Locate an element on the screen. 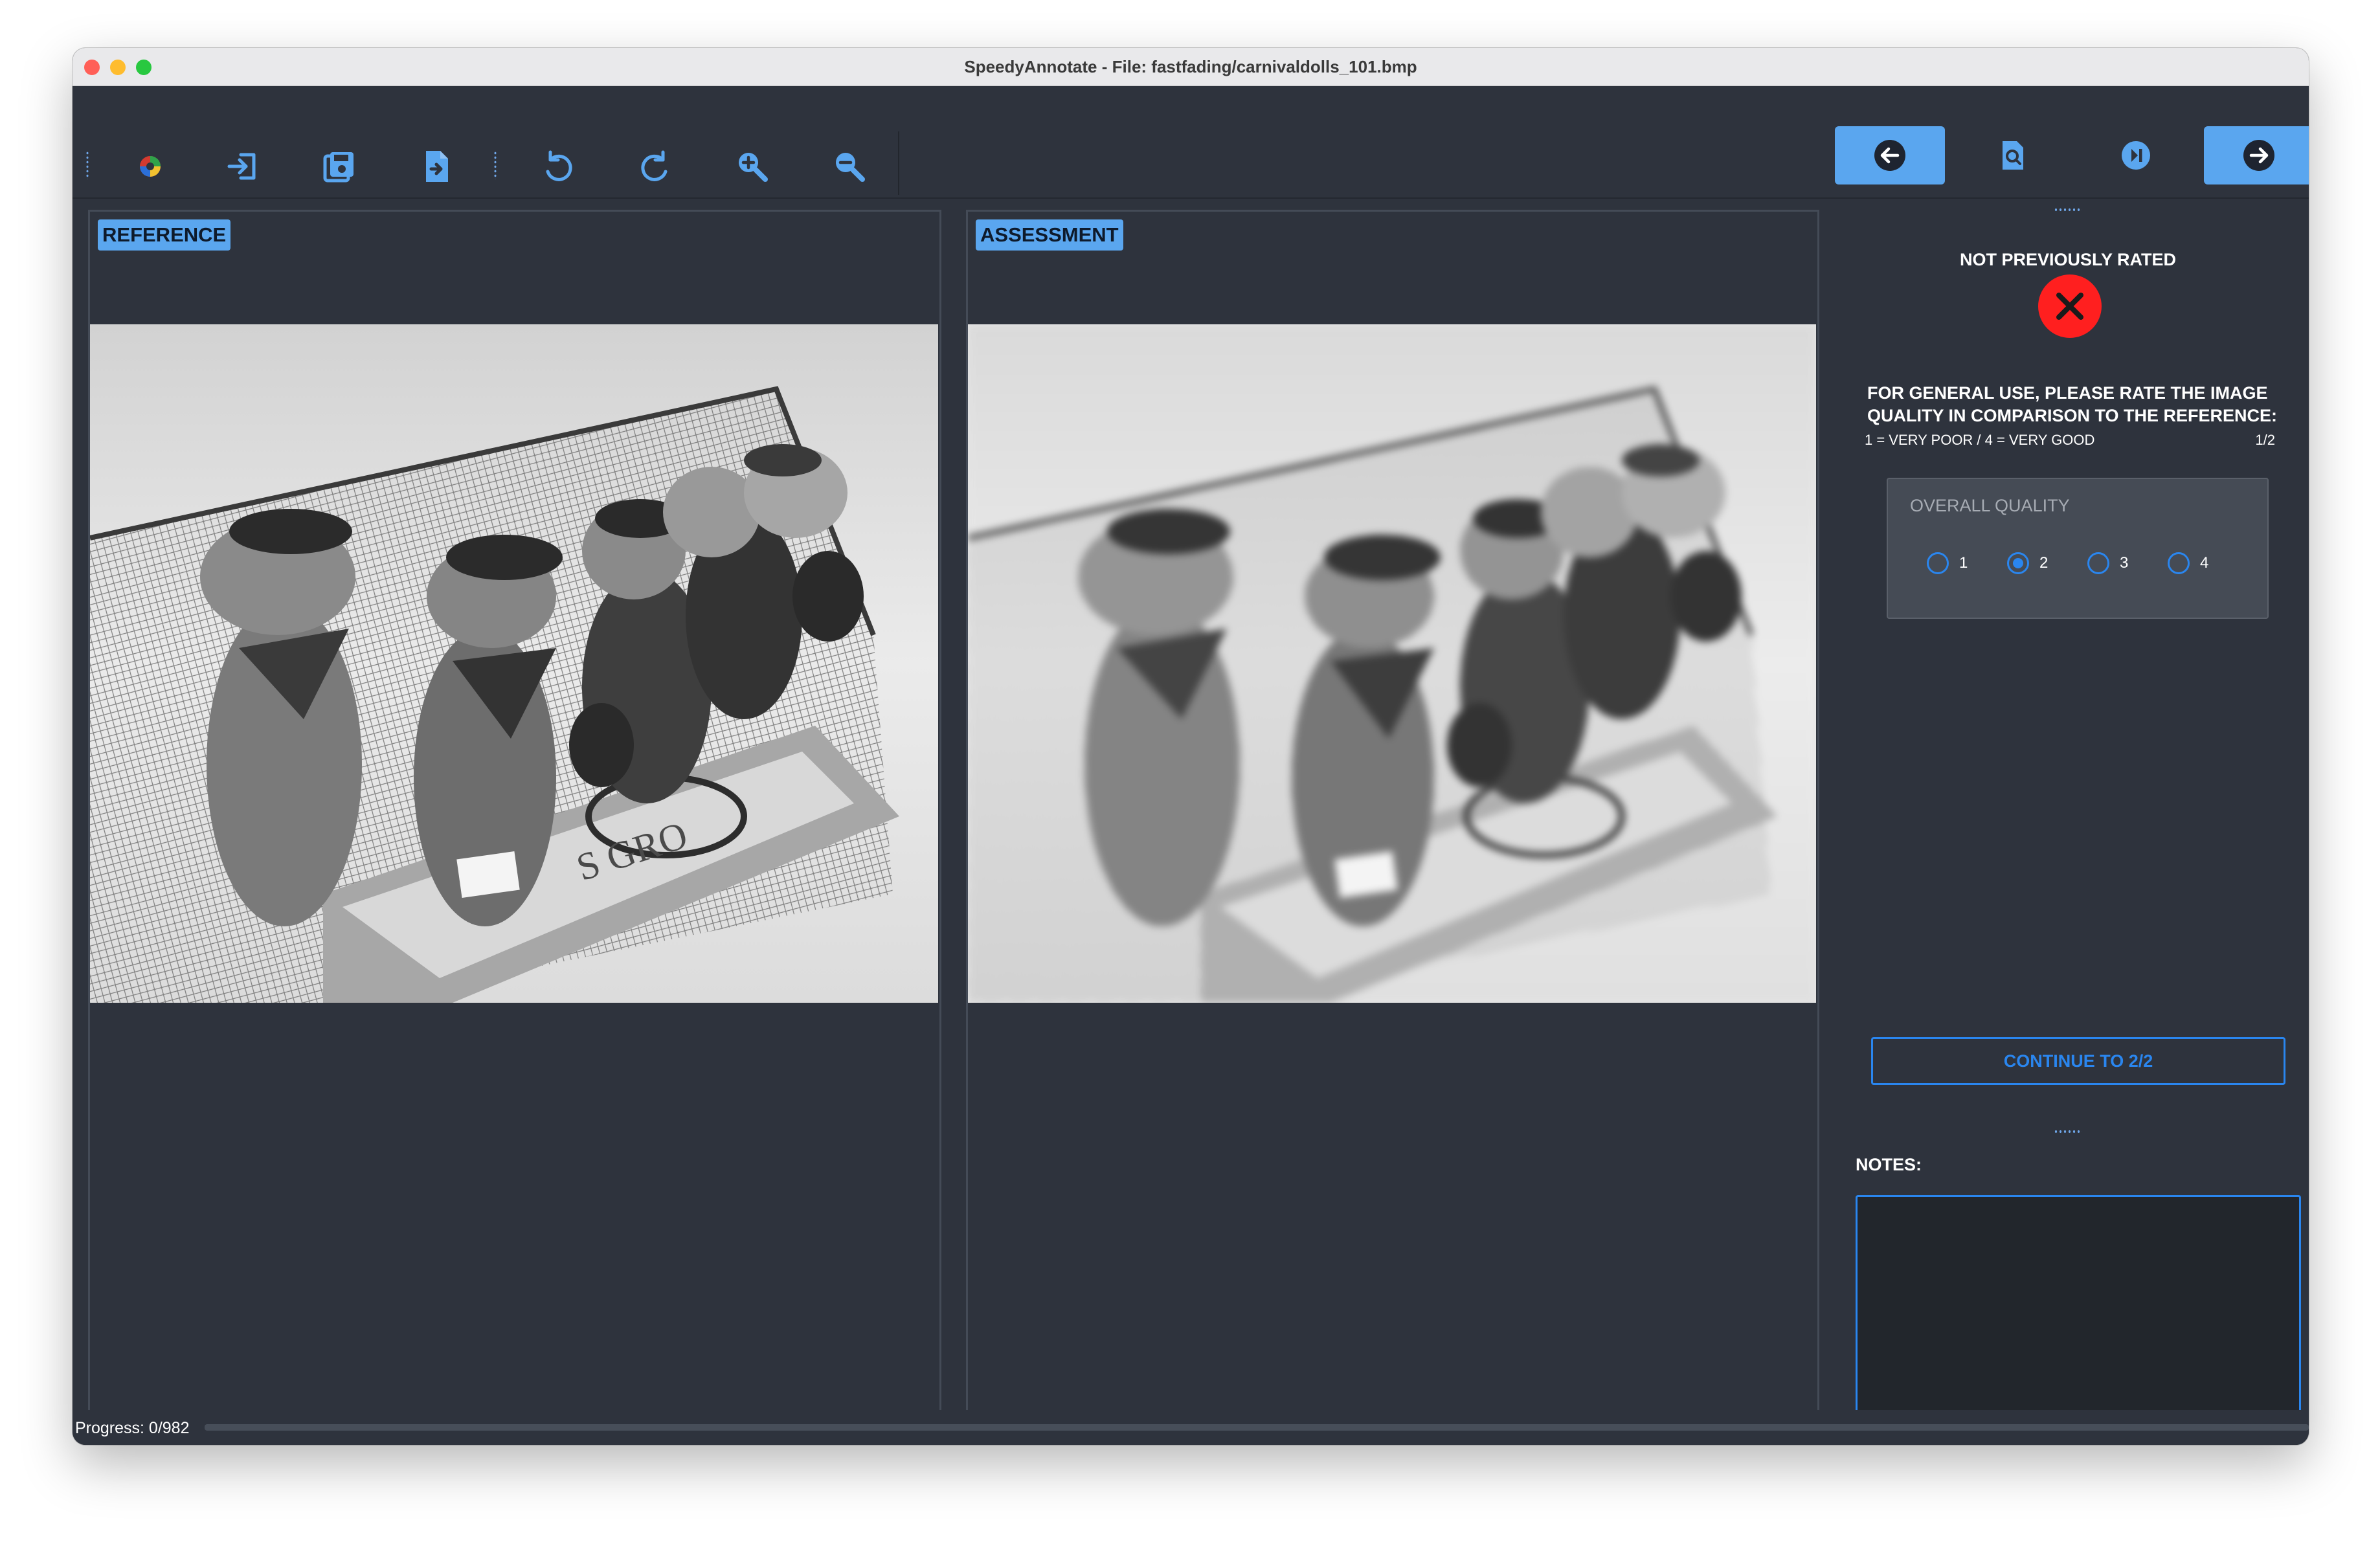 This screenshot has width=2380, height=1542. skip-next-icon is located at coordinates (2136, 155).